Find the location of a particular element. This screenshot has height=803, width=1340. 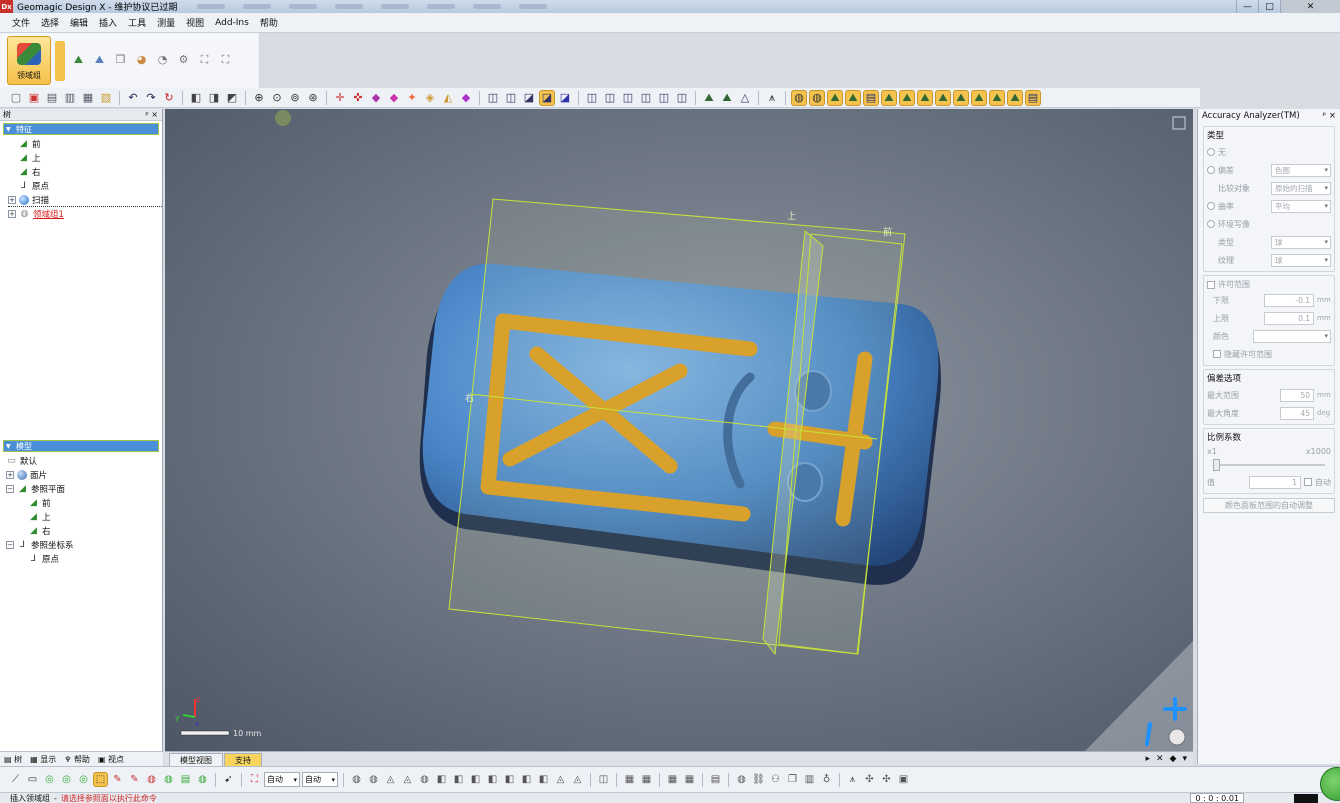

zoom-window-icon: ⊙ is located at coordinates (277, 98).